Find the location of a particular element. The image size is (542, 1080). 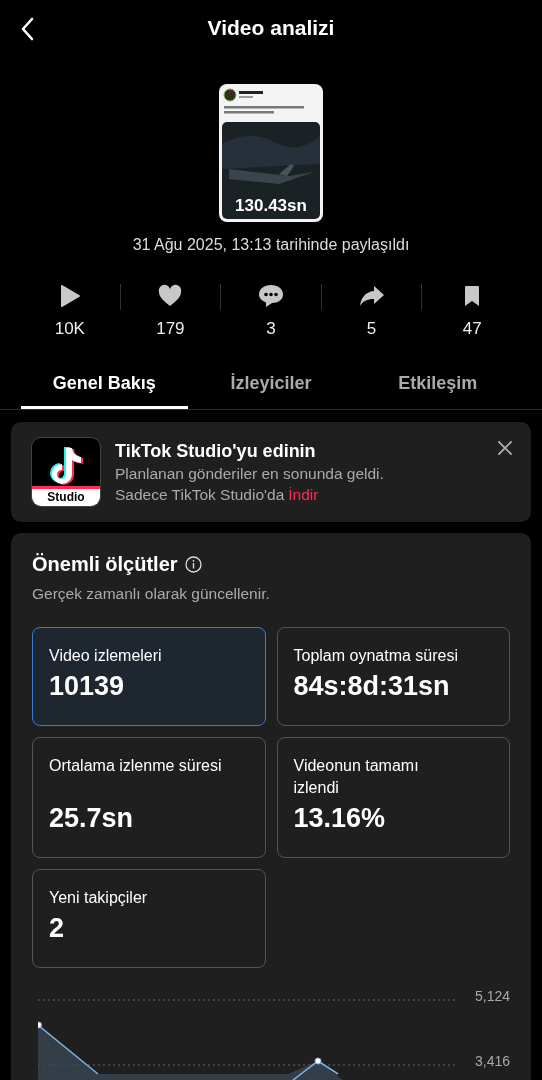

heart-icon is located at coordinates (170, 296).